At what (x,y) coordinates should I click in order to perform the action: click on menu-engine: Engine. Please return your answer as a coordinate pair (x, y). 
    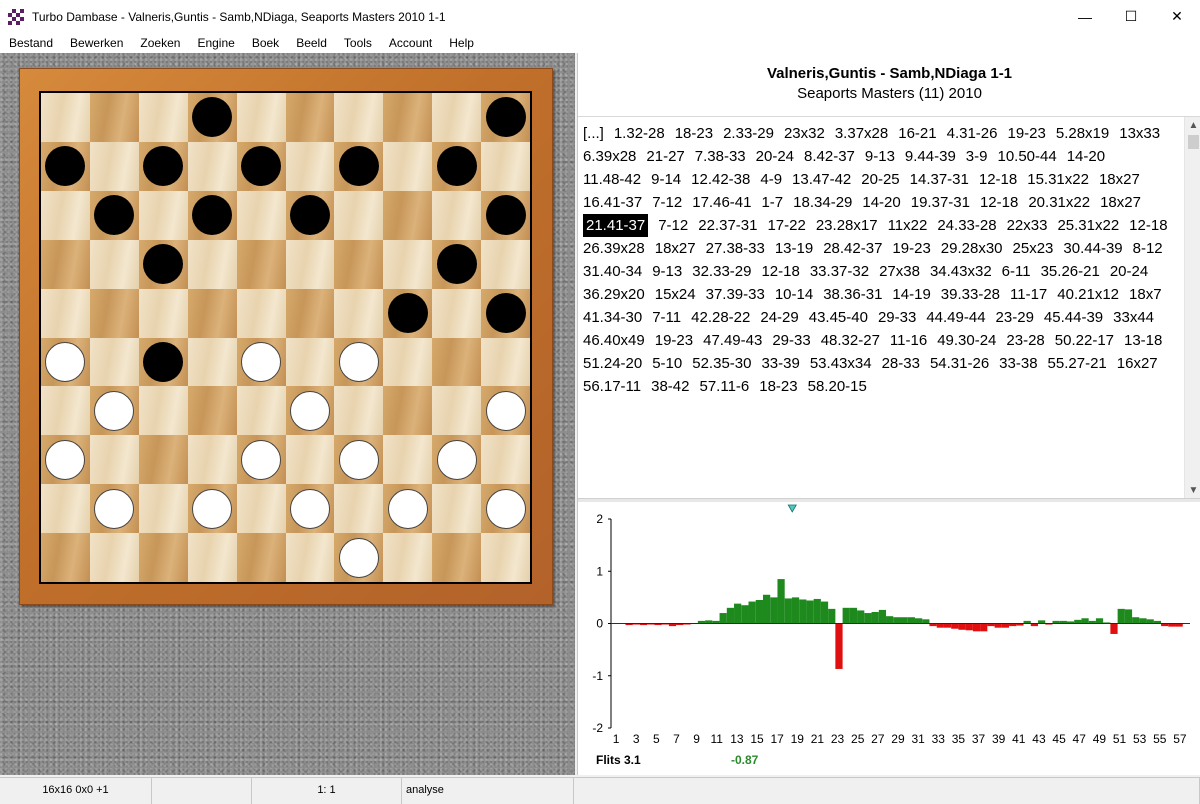
    Looking at the image, I should click on (215, 43).